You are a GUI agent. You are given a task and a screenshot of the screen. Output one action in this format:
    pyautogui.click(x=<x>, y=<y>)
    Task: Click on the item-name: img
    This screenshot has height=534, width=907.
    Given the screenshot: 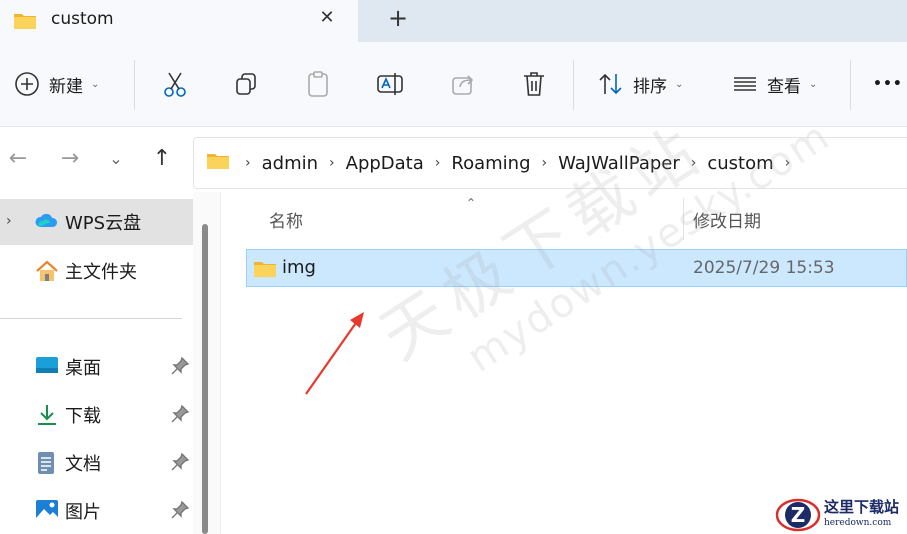 What is the action you would take?
    pyautogui.click(x=299, y=267)
    